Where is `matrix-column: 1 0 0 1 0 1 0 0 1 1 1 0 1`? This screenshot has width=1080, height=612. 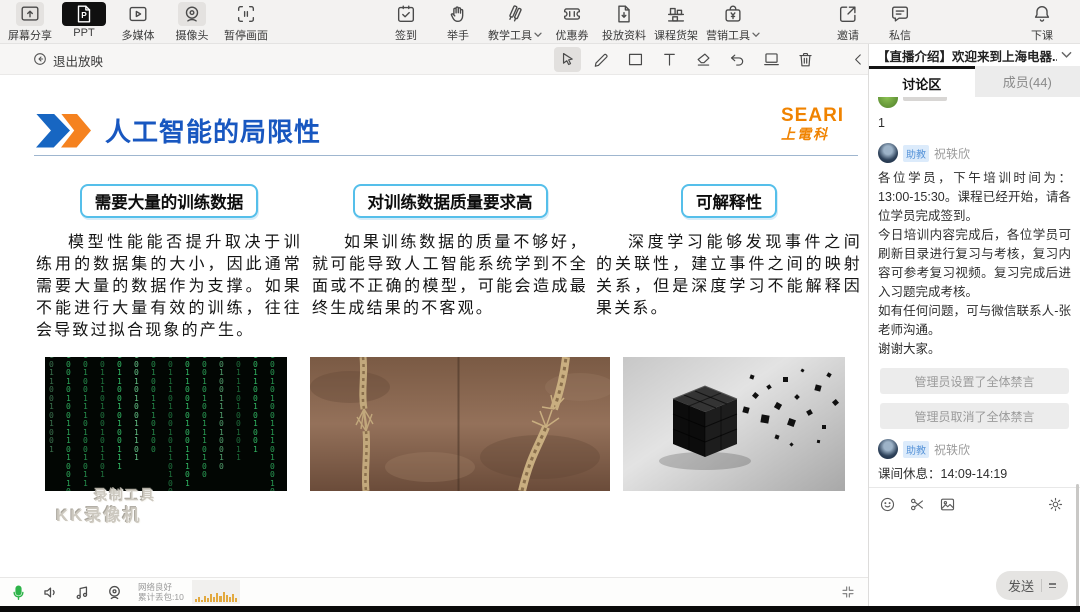 matrix-column: 1 0 0 1 0 1 0 0 1 1 1 0 1 is located at coordinates (136, 409).